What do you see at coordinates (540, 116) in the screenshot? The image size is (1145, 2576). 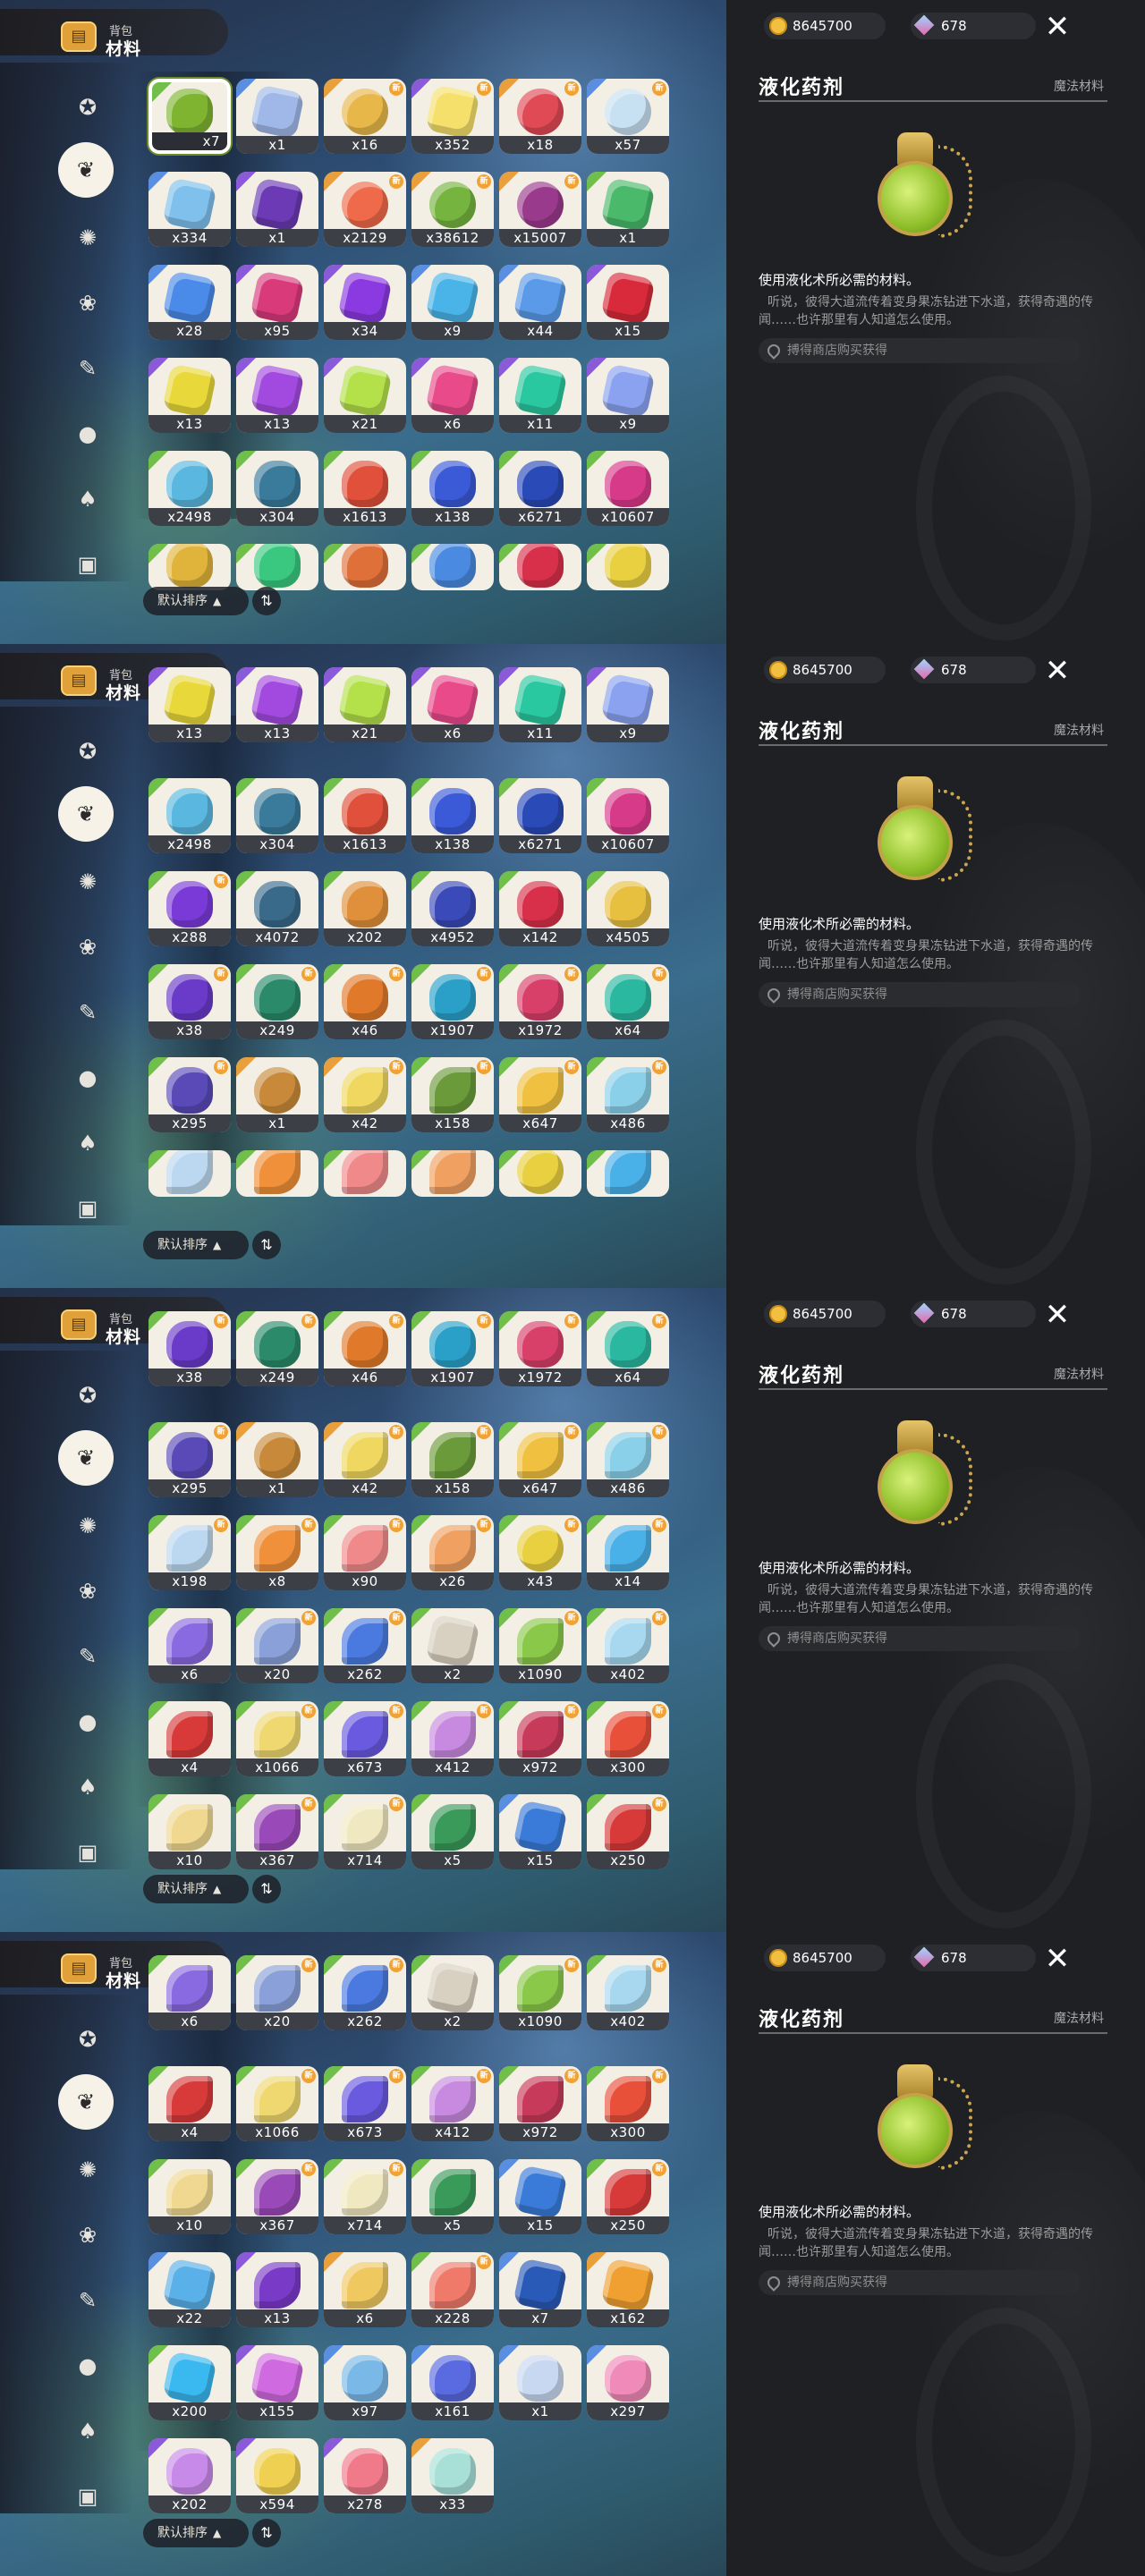 I see `item-slot: 新 x18` at bounding box center [540, 116].